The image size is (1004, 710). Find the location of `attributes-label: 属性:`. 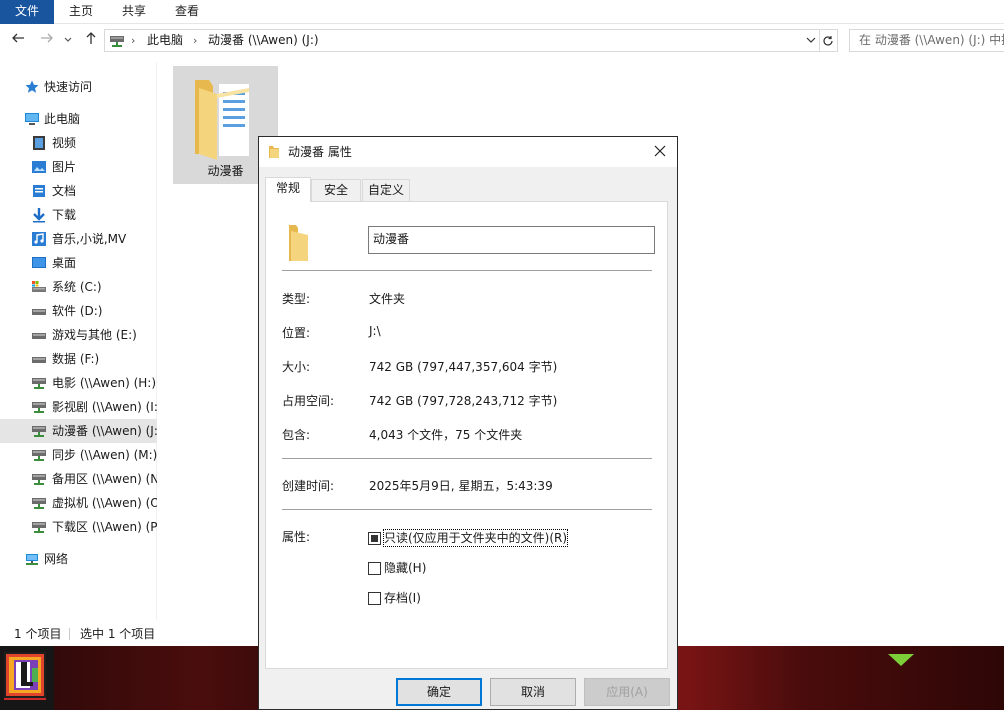

attributes-label: 属性: is located at coordinates (296, 537).